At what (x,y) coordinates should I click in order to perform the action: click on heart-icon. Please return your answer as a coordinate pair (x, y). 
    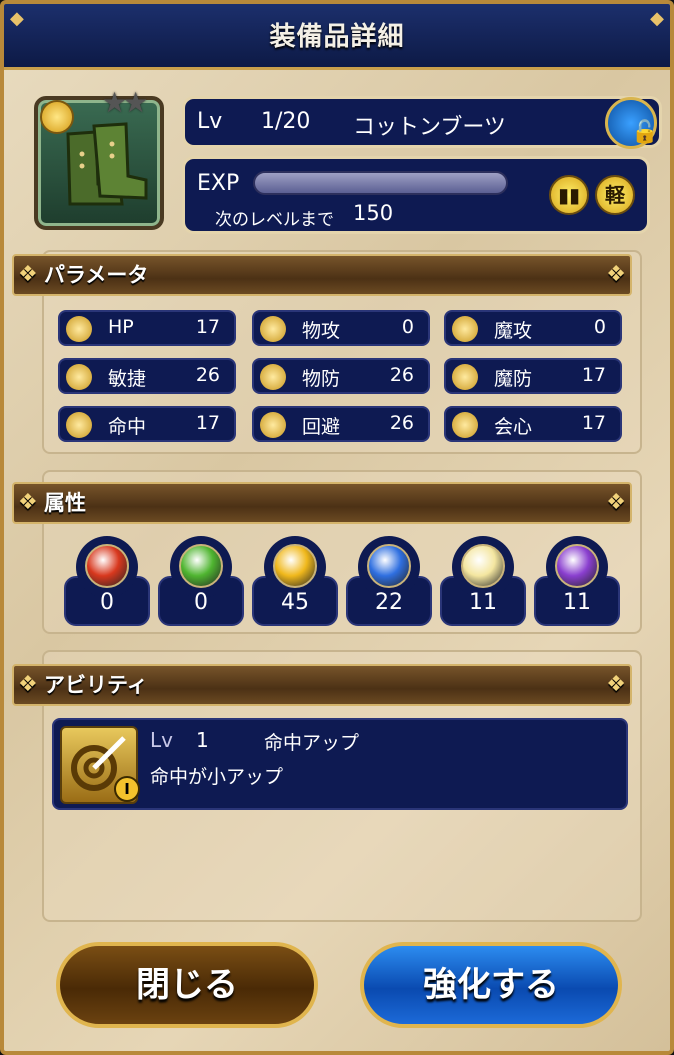
    Looking at the image, I should click on (79, 329).